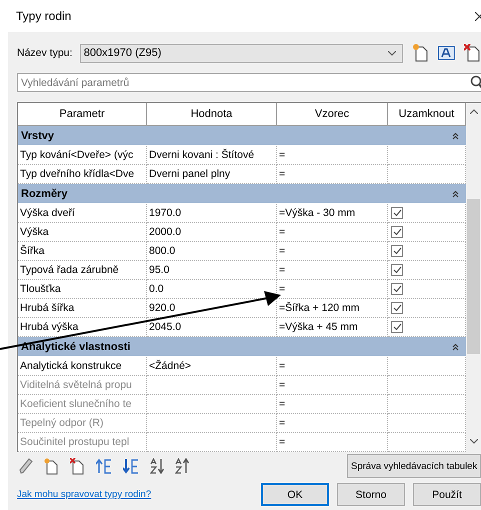 The image size is (481, 510). Describe the element at coordinates (414, 466) in the screenshot. I see `lookup-tables-button: Správa vyhledávacích tabulek` at that location.